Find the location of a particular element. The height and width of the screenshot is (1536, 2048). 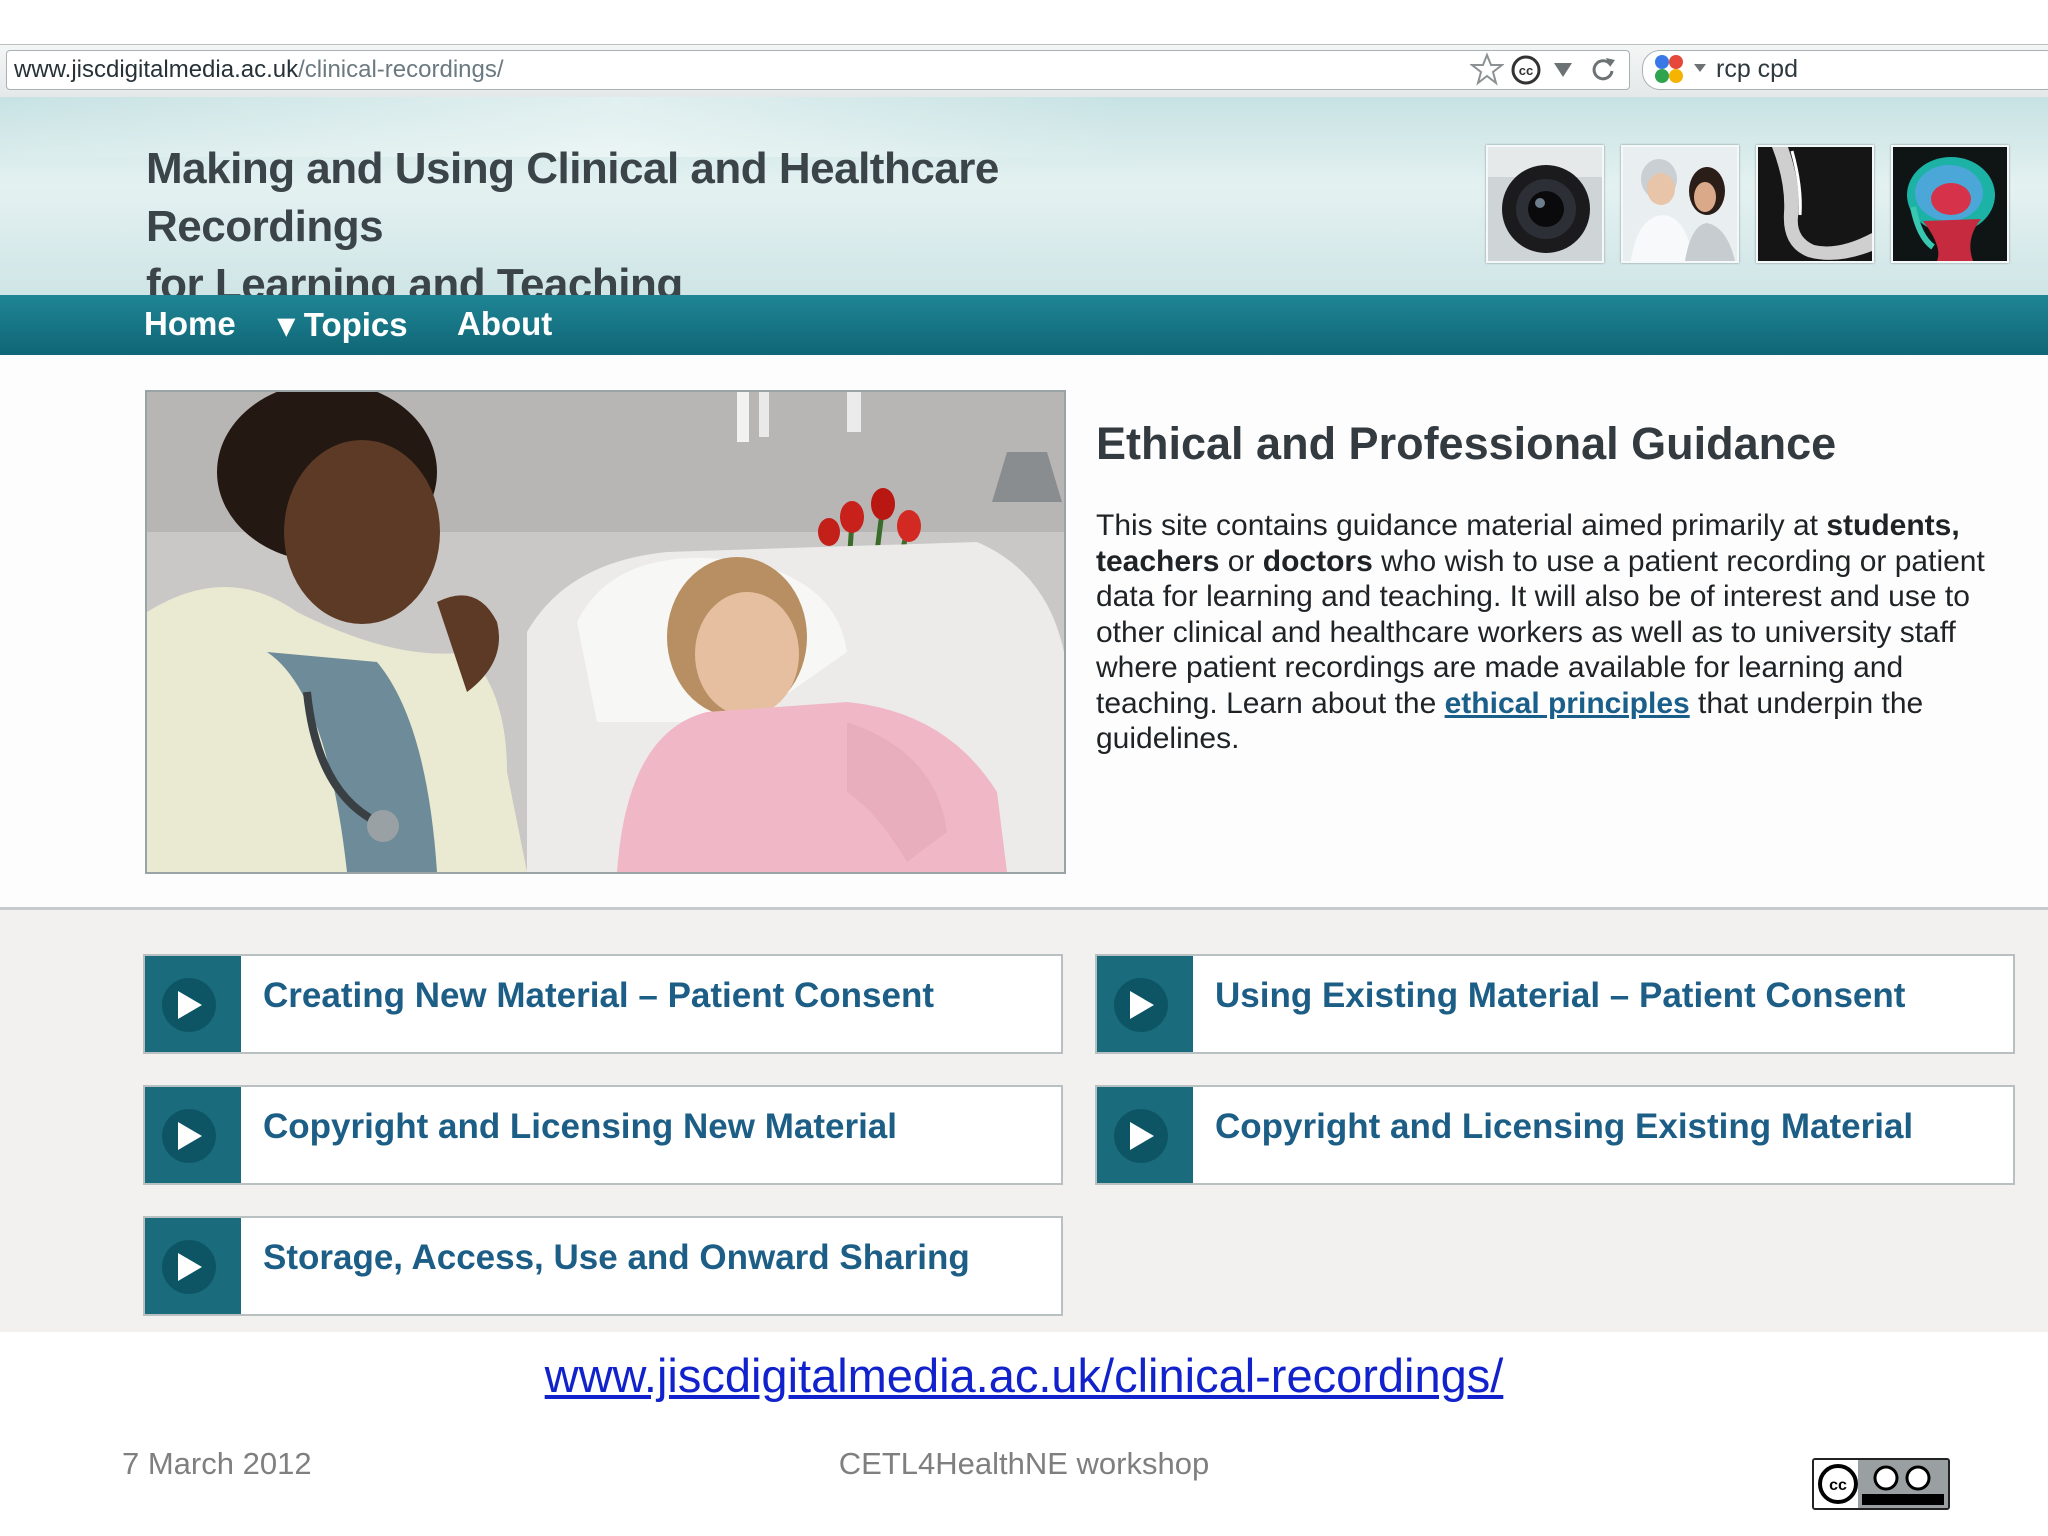

topic-label: Storage, Access, Use and Onward Sharing is located at coordinates (616, 1257).